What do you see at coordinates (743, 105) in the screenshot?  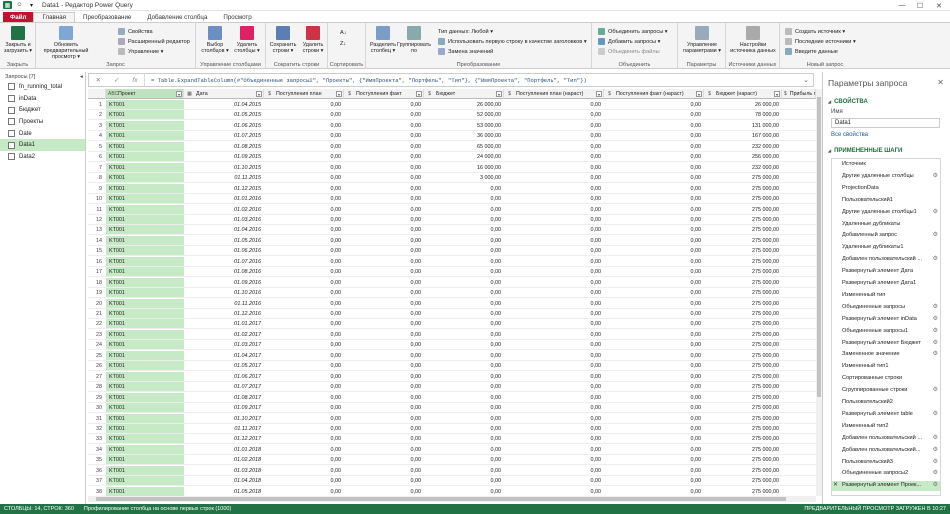 I see `table-cell: 26 000,00` at bounding box center [743, 105].